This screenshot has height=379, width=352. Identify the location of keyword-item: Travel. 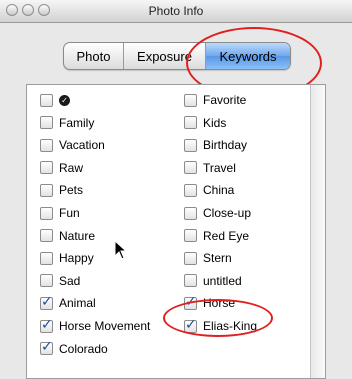
(210, 168).